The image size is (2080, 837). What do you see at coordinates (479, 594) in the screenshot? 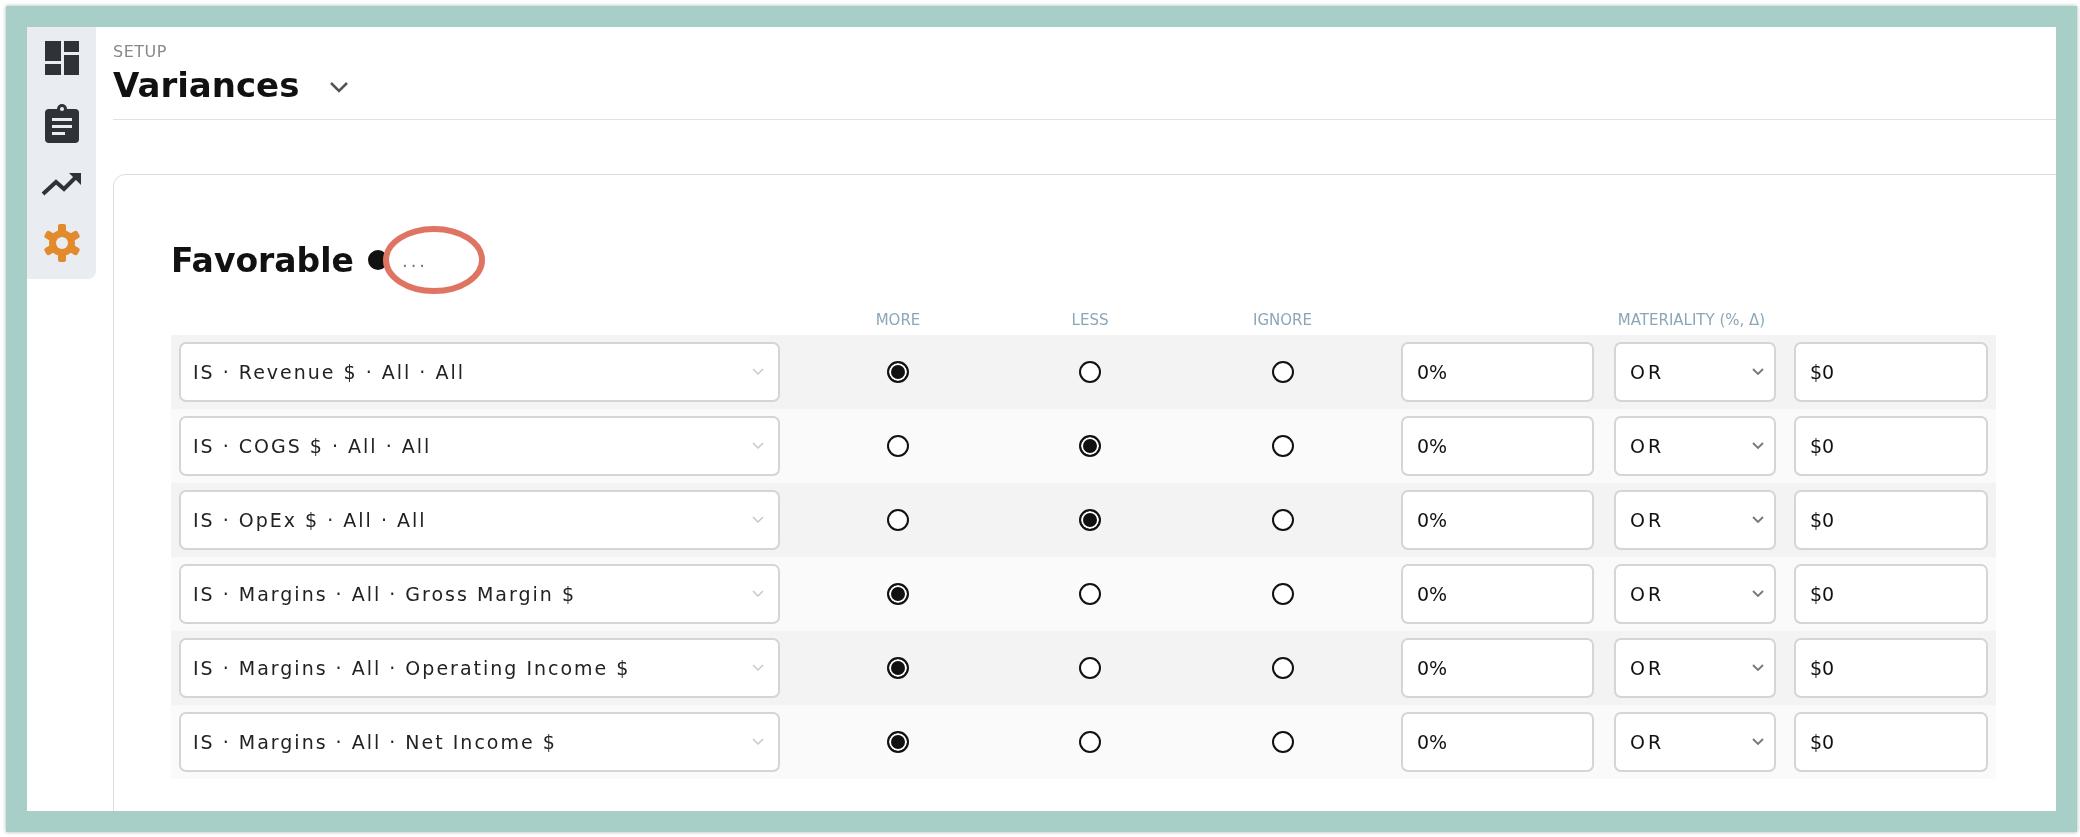
I see `metric-dropdown: IS · Margins · All · Gross Margin $` at bounding box center [479, 594].